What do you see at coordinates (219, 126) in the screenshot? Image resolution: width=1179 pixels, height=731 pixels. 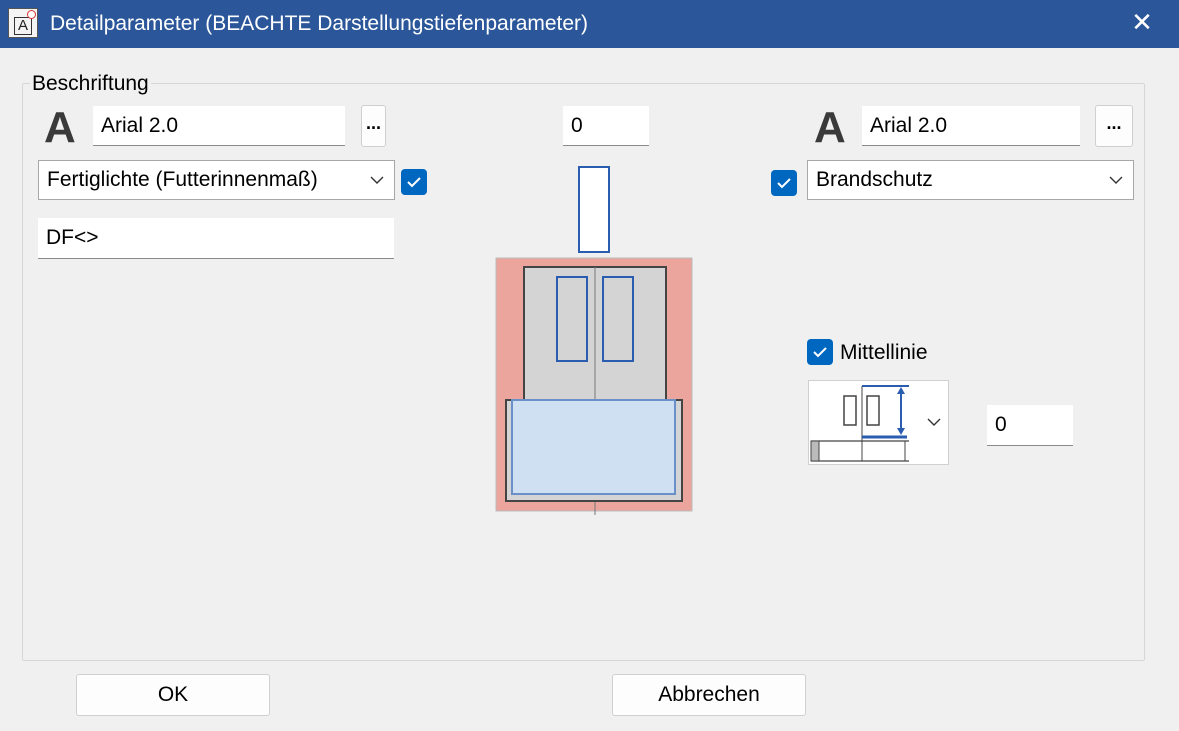 I see `left-font-field: Arial 2.0` at bounding box center [219, 126].